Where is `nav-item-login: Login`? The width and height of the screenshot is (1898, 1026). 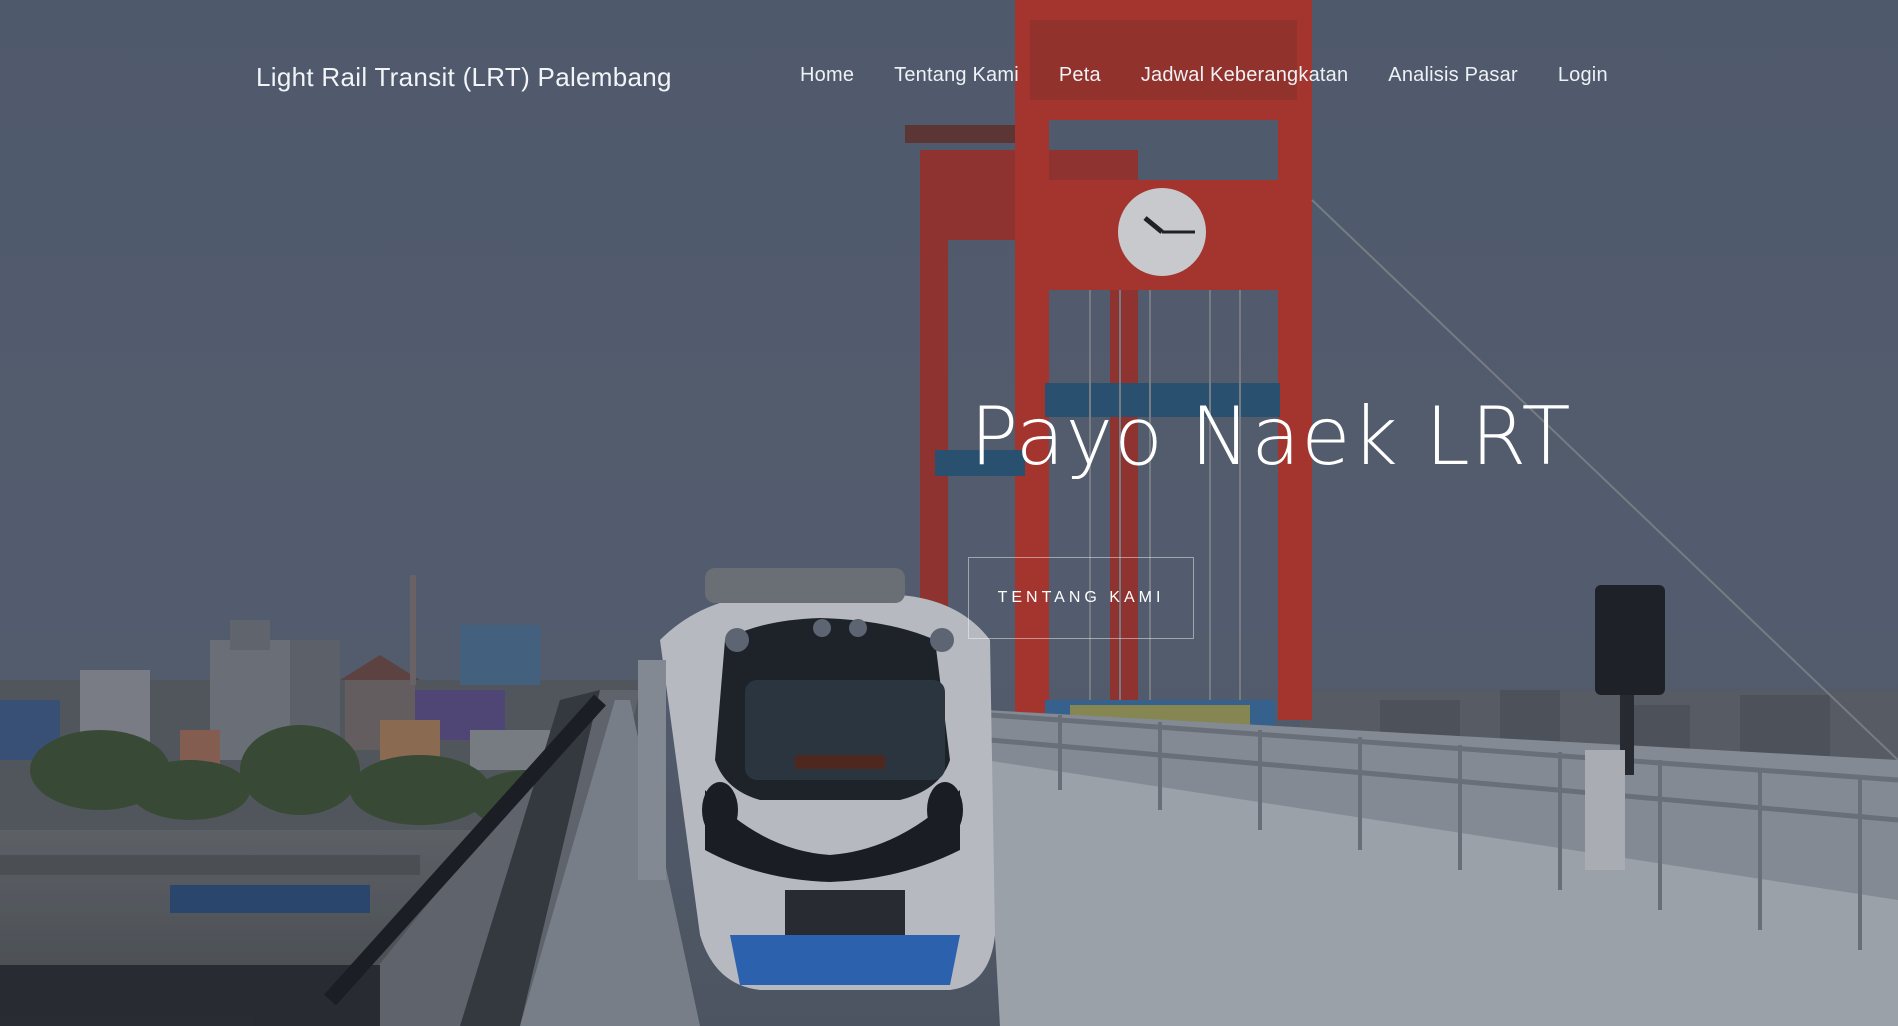 nav-item-login: Login is located at coordinates (1583, 75).